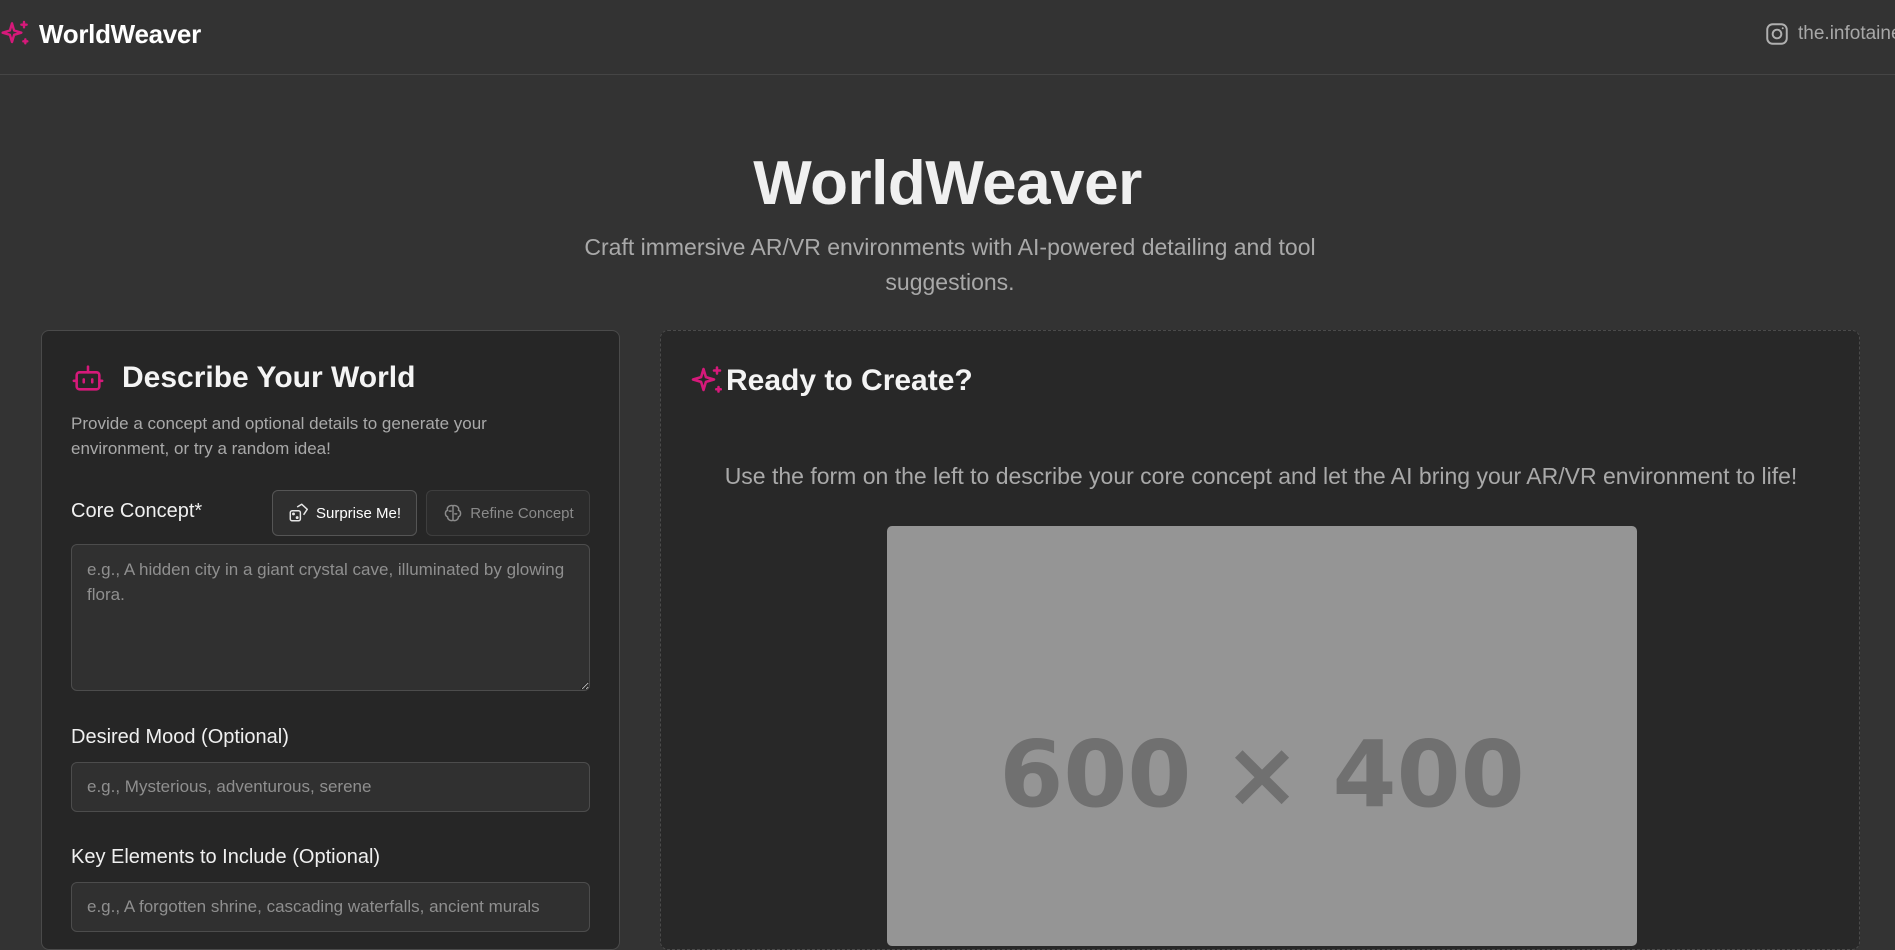 The image size is (1895, 950). Describe the element at coordinates (120, 33) in the screenshot. I see `brand-name: WorldWeaver` at that location.